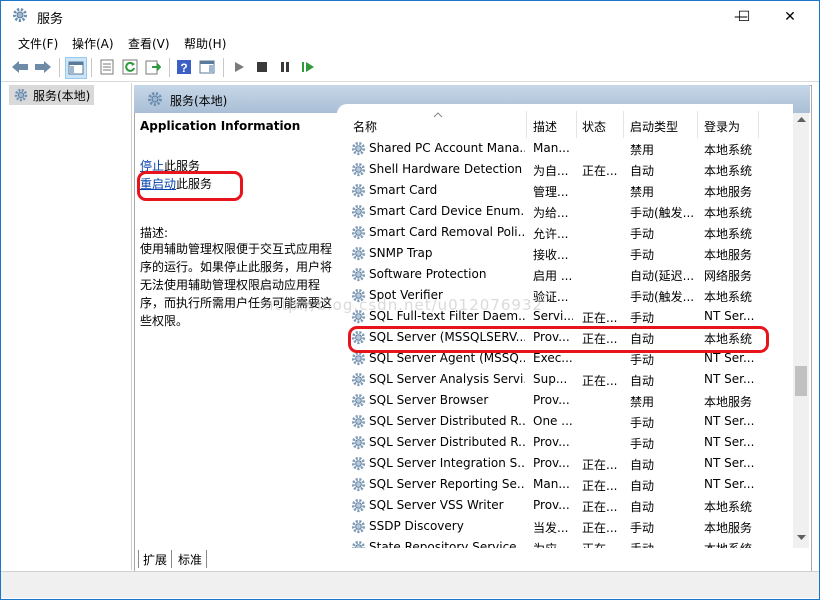 Image resolution: width=820 pixels, height=600 pixels. Describe the element at coordinates (801, 330) in the screenshot. I see `vertical-scrollbar` at that location.